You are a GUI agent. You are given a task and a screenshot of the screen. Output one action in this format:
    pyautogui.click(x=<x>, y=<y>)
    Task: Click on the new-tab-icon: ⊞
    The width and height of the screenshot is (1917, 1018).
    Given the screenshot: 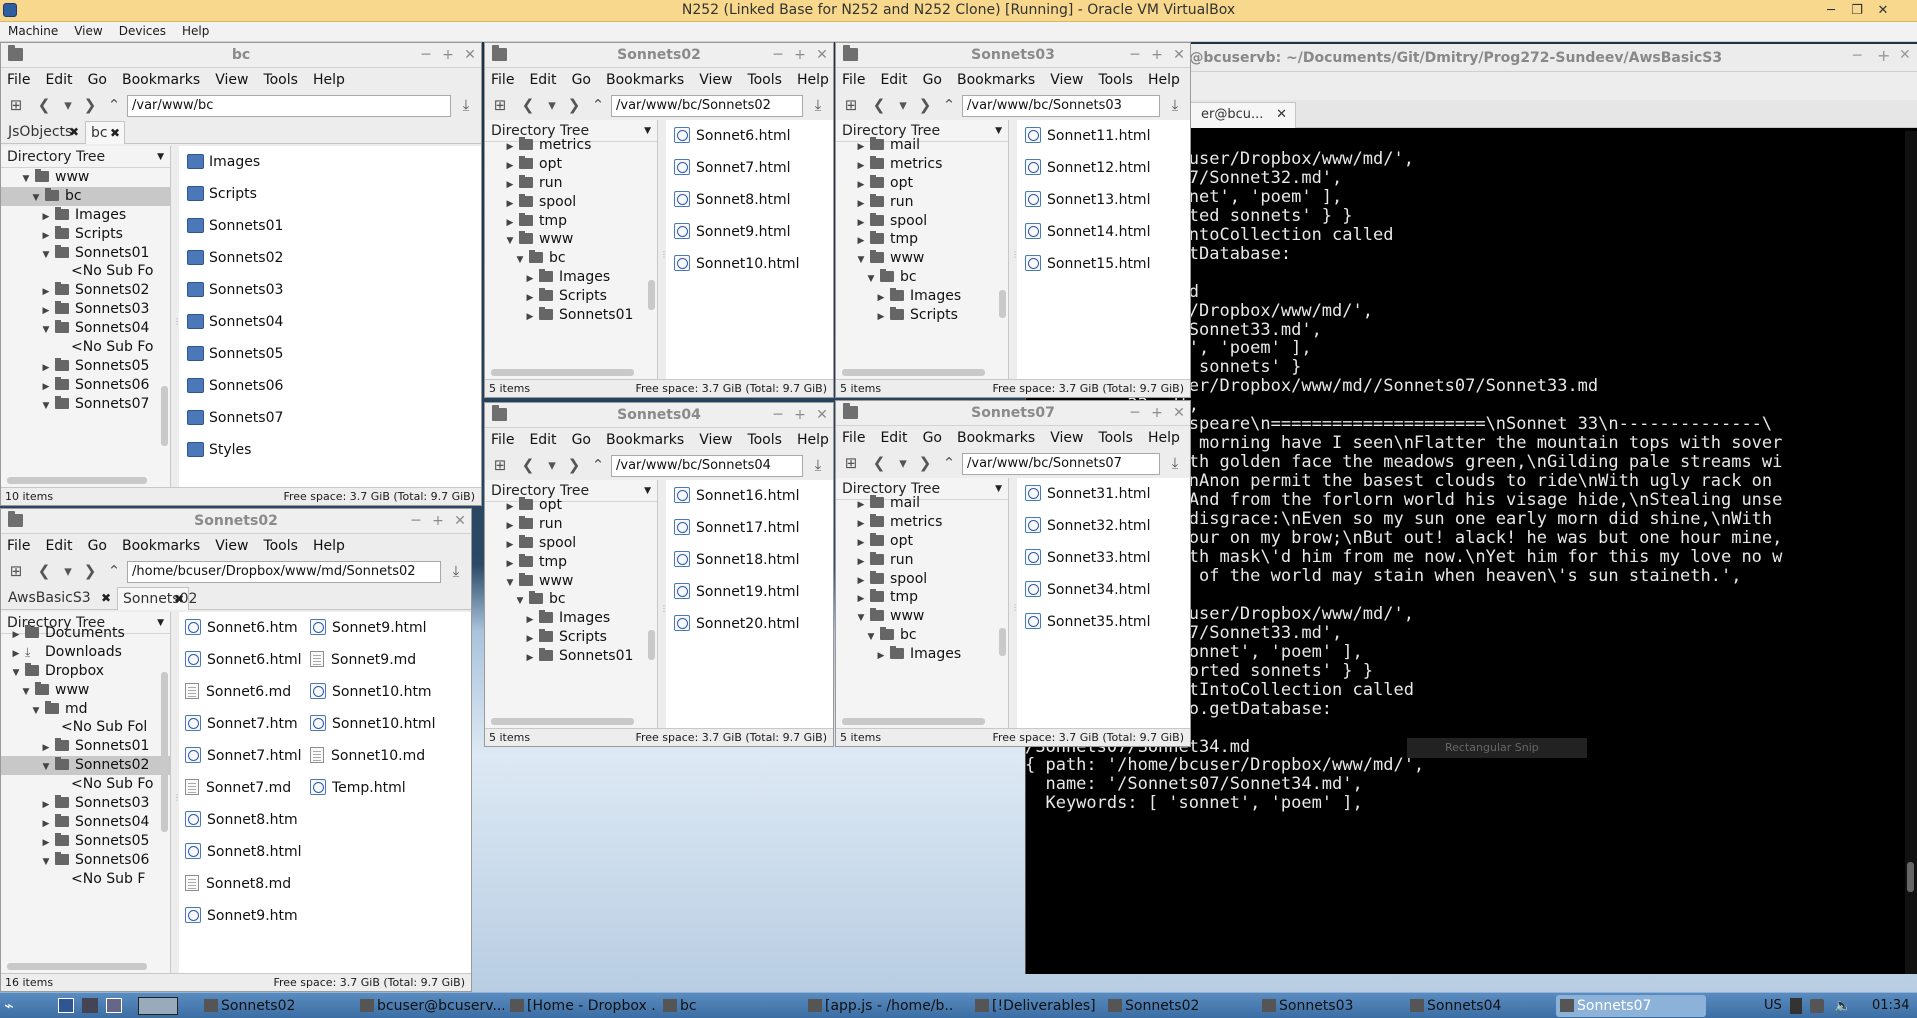 What is the action you would take?
    pyautogui.click(x=851, y=463)
    